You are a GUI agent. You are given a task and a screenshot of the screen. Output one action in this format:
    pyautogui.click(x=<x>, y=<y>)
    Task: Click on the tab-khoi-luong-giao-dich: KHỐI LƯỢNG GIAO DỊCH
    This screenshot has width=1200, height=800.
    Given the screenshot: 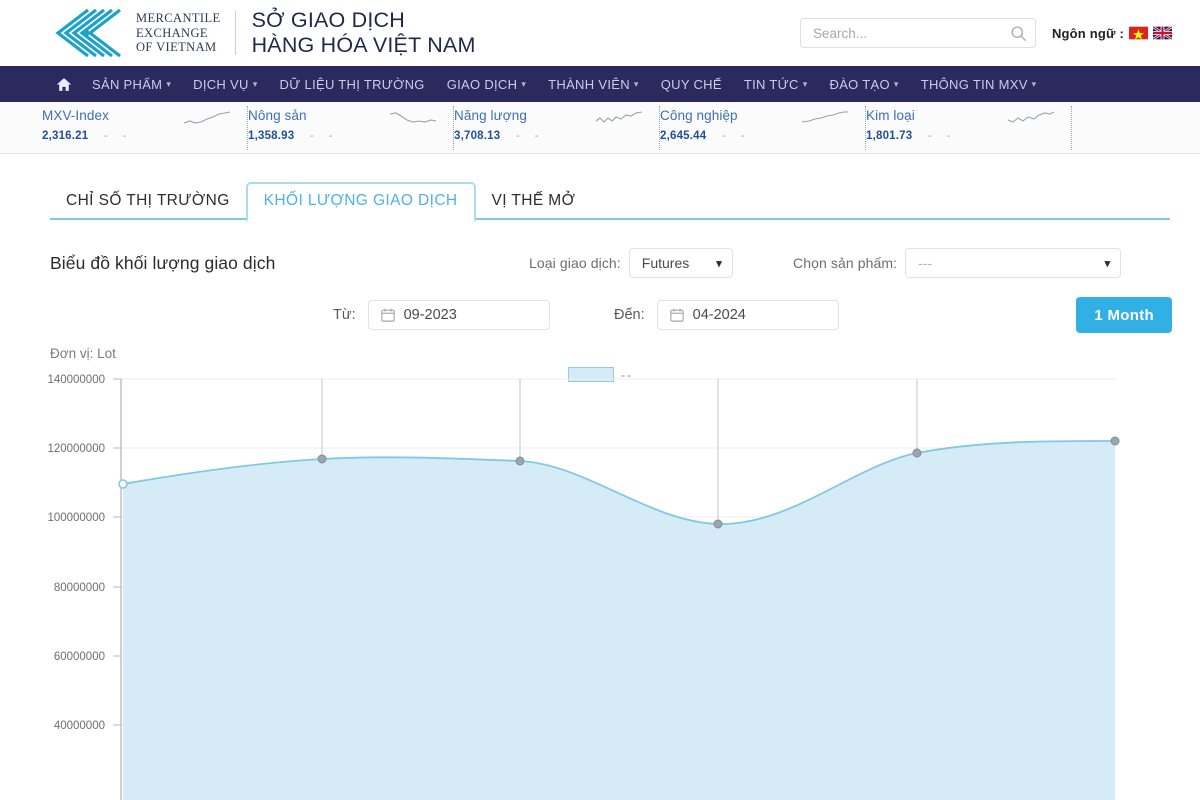 What is the action you would take?
    pyautogui.click(x=360, y=202)
    